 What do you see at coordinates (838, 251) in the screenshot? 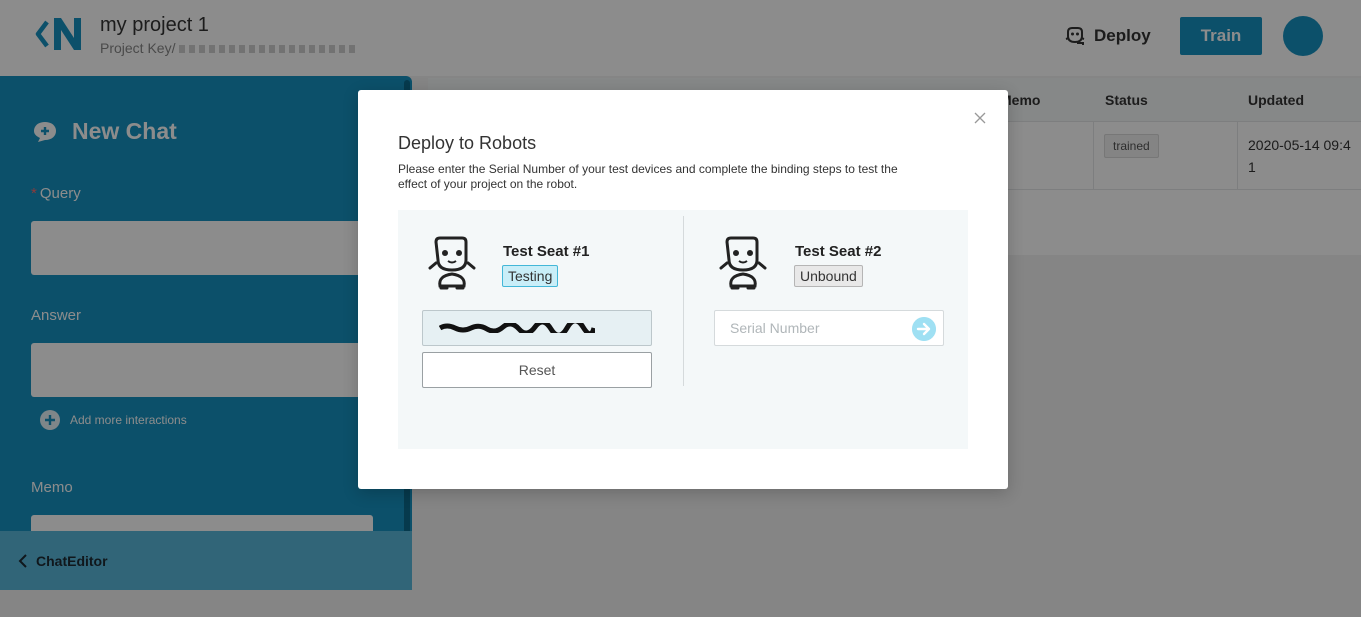
I see `seat-2-name: Test Seat #2` at bounding box center [838, 251].